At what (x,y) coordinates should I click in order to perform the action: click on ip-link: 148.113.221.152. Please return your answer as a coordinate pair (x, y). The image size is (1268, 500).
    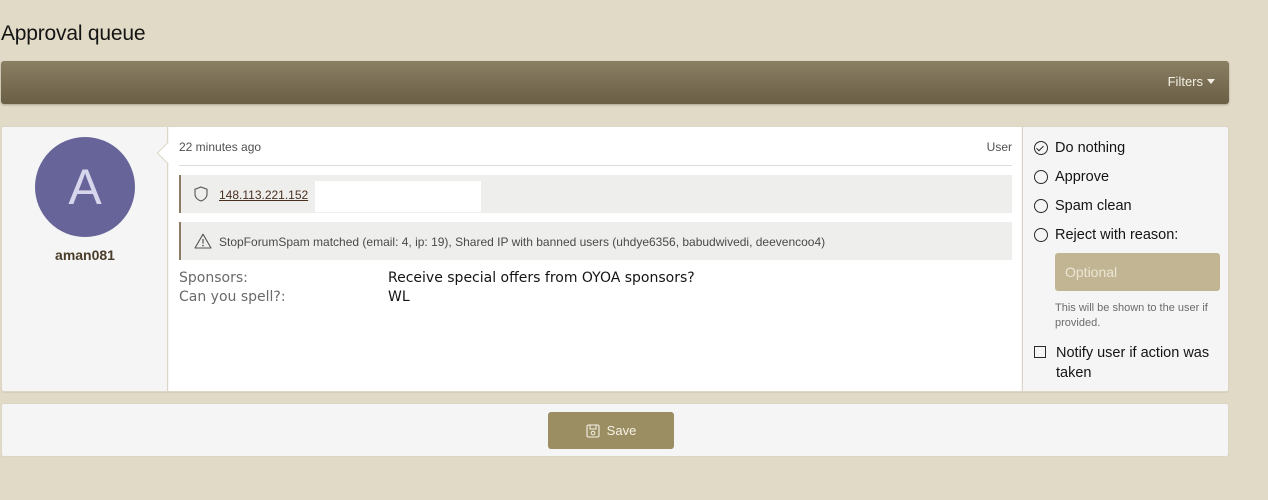
    Looking at the image, I should click on (263, 195).